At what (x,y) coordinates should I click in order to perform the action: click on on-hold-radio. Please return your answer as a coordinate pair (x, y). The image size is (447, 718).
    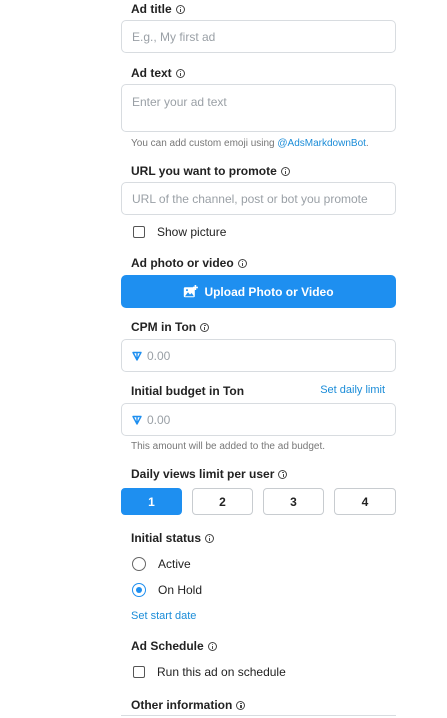
    Looking at the image, I should click on (139, 590).